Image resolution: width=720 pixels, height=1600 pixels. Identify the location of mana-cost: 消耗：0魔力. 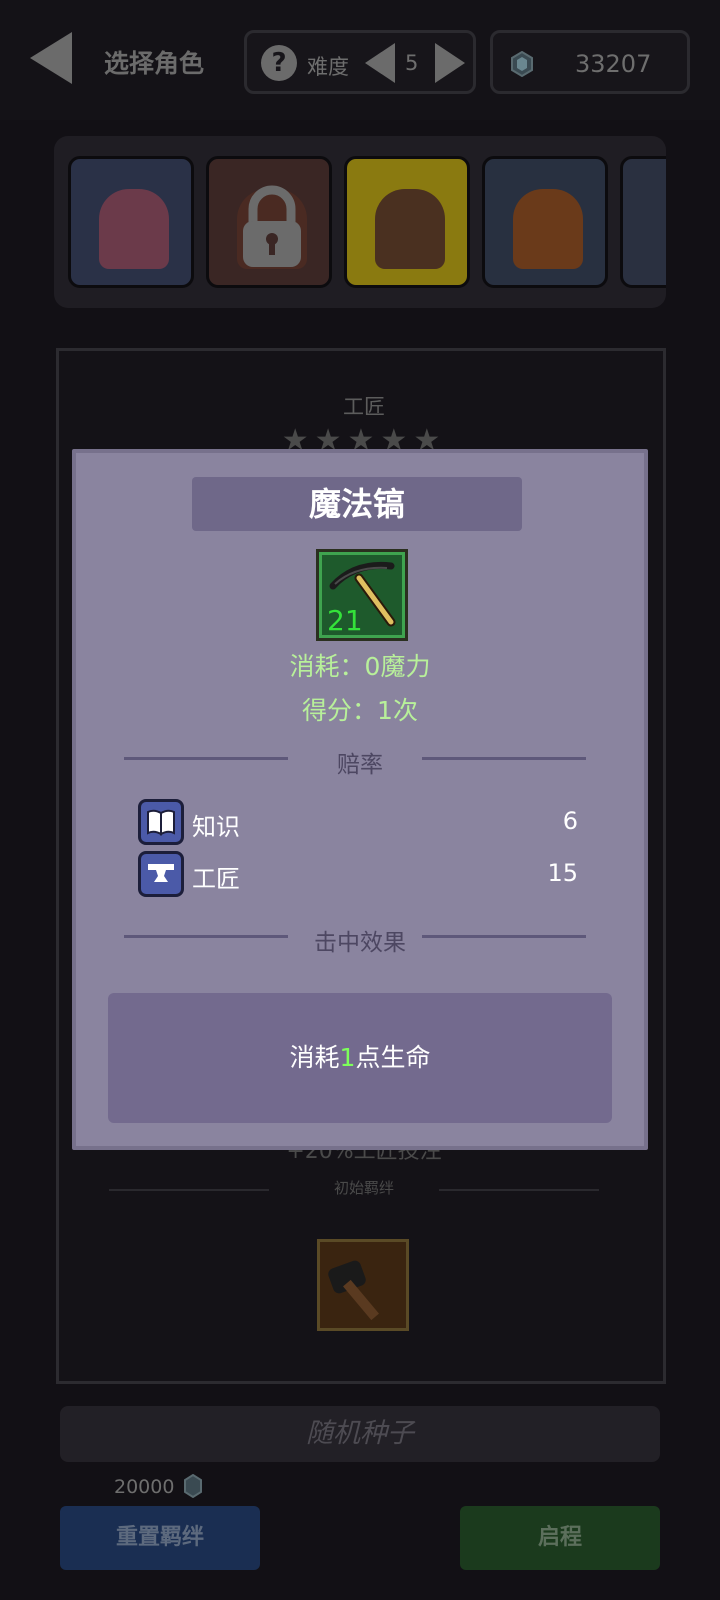
(360, 666).